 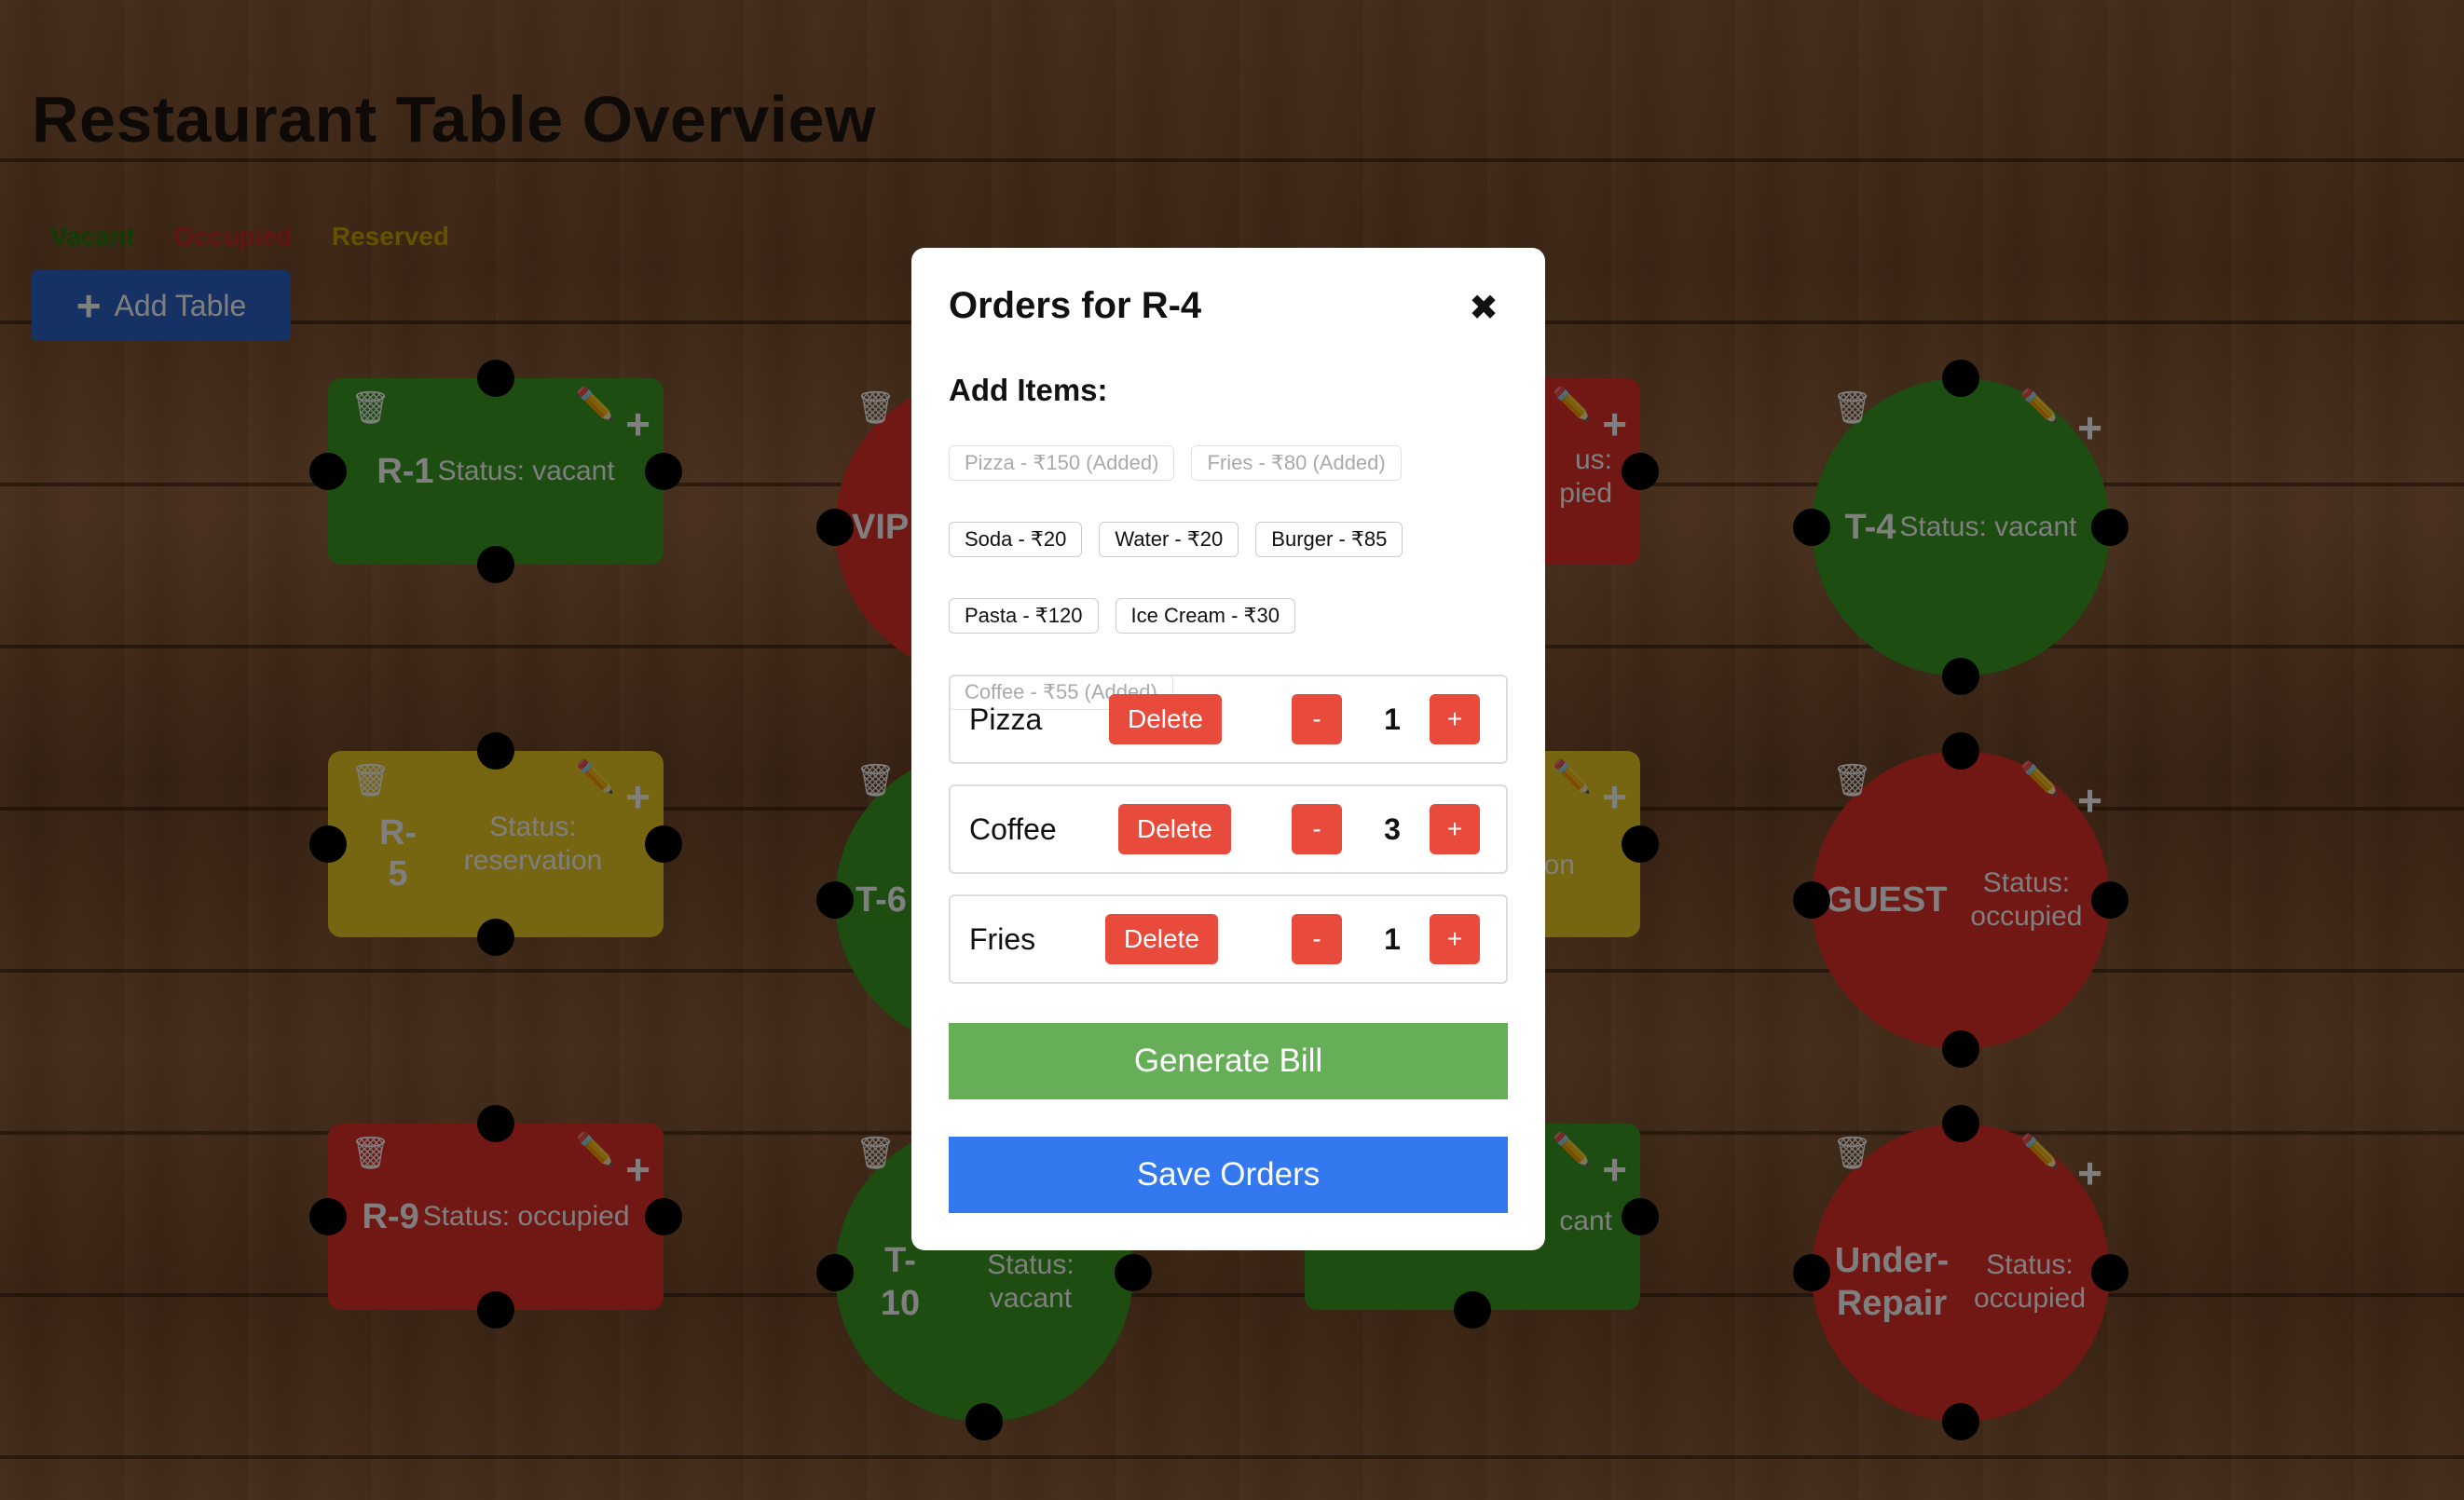 What do you see at coordinates (1228, 1175) in the screenshot?
I see `save-orders-button: Save Orders` at bounding box center [1228, 1175].